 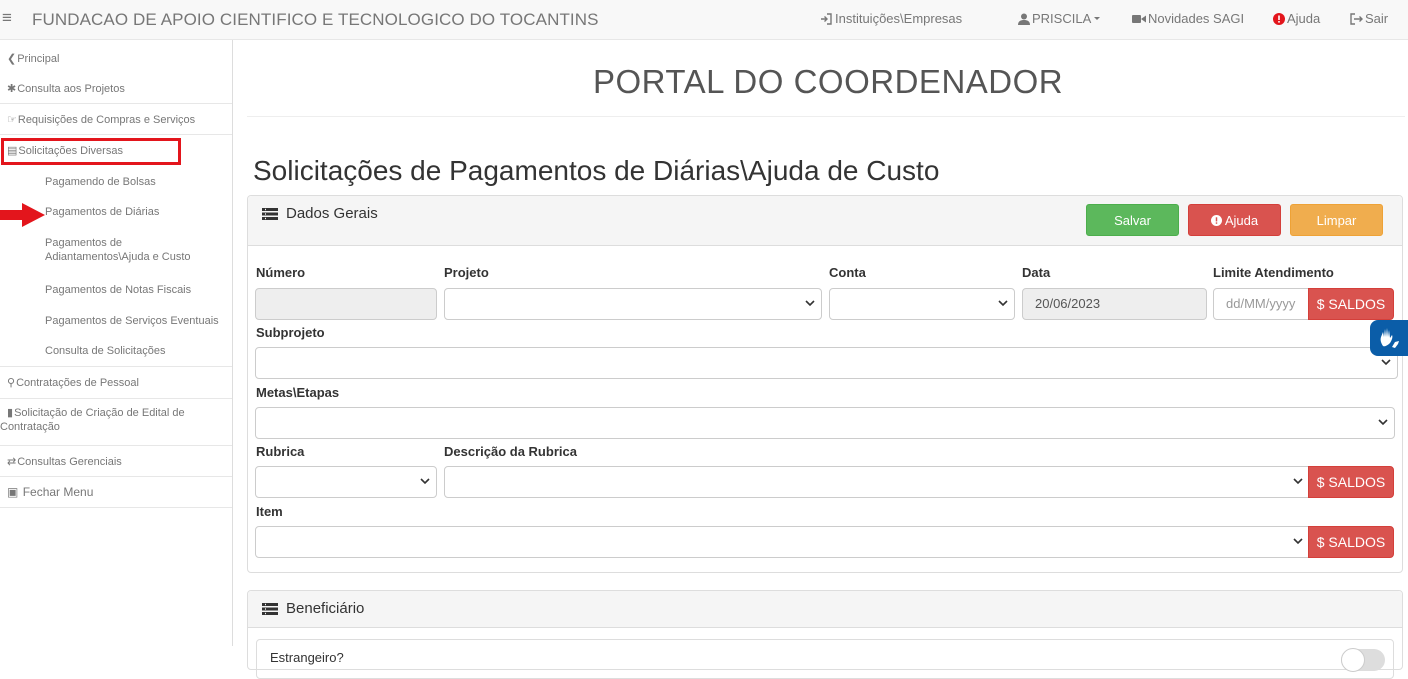 What do you see at coordinates (1356, 18) in the screenshot?
I see `sign-out-icon` at bounding box center [1356, 18].